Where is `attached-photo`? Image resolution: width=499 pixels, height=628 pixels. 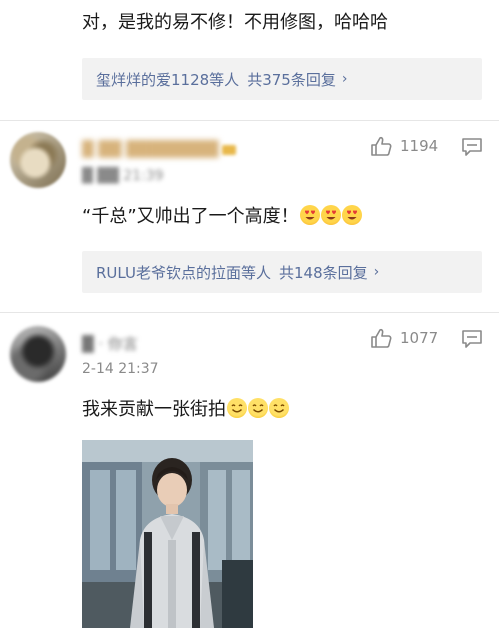 attached-photo is located at coordinates (167, 534).